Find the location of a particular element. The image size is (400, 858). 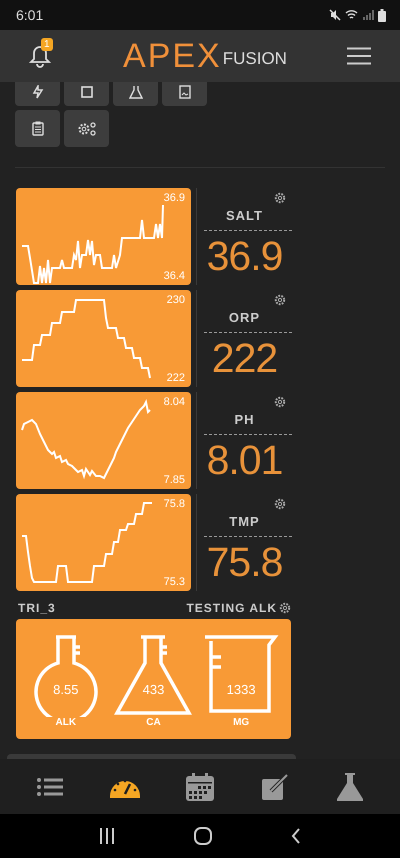

min-value: 222 is located at coordinates (175, 378).